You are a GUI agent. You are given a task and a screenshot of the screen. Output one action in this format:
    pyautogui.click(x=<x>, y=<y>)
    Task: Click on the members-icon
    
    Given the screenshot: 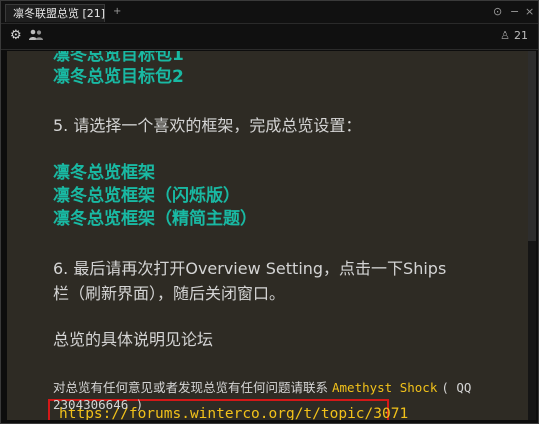 What is the action you would take?
    pyautogui.click(x=36, y=37)
    